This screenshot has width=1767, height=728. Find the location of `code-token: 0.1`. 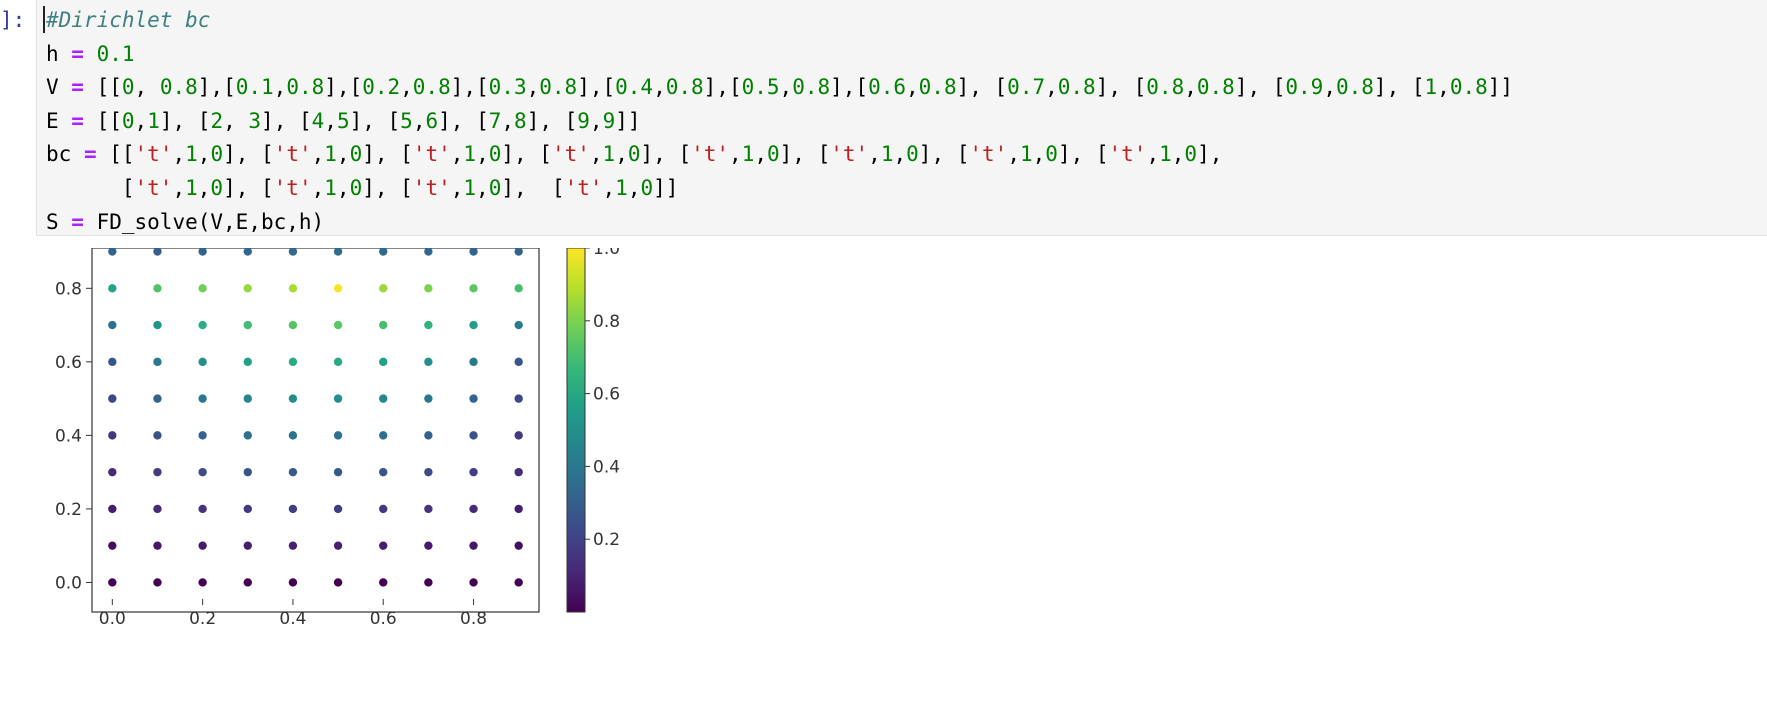

code-token: 0.1 is located at coordinates (115, 53).